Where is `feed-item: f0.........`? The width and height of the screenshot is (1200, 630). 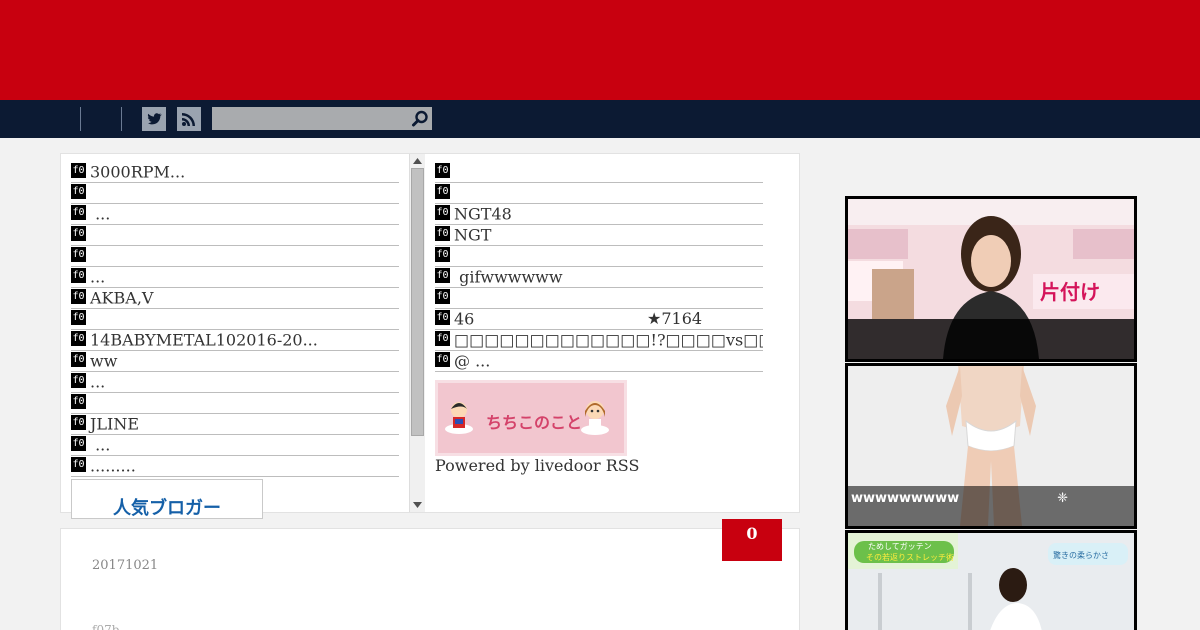
feed-item: f0......... is located at coordinates (235, 466).